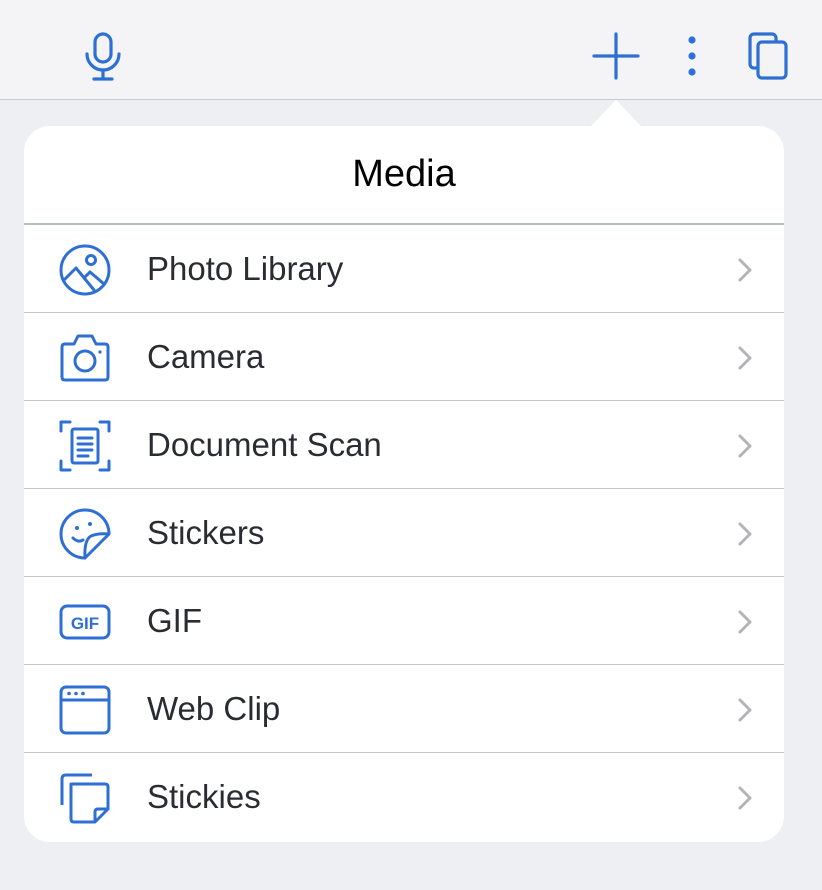  I want to click on popover-arrow, so click(616, 114).